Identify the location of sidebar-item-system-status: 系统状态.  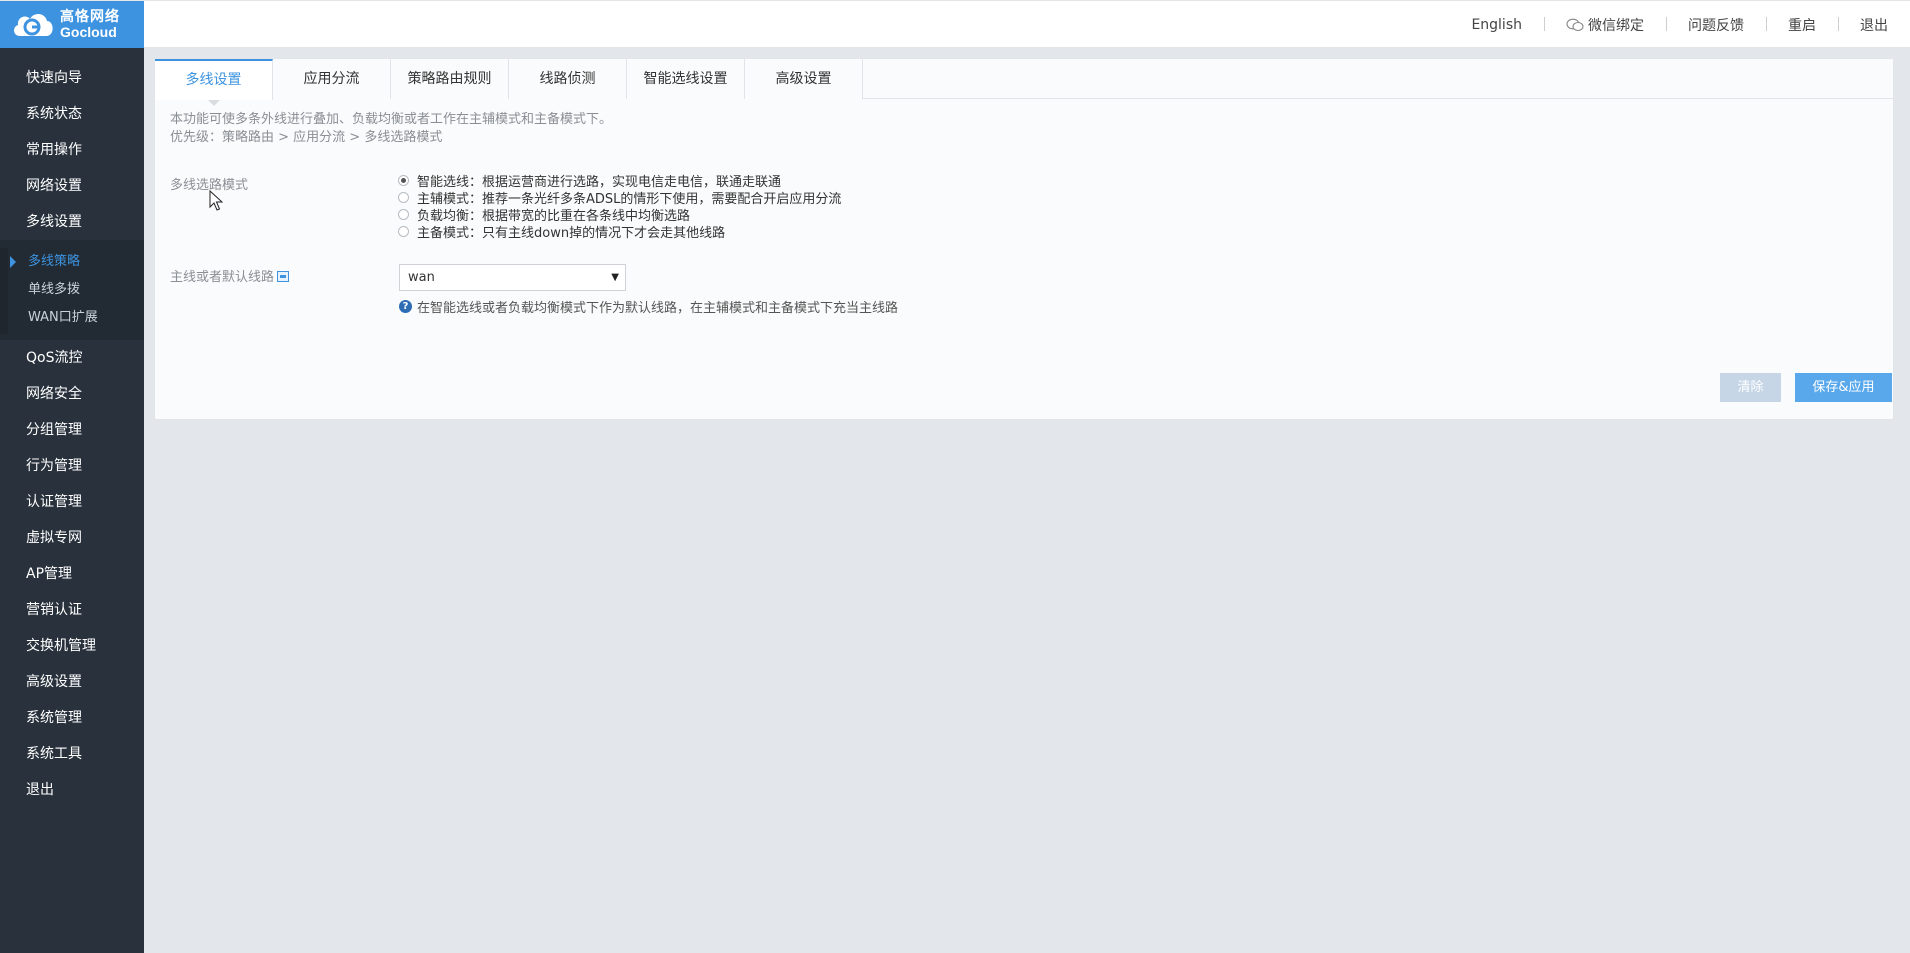
(72, 114).